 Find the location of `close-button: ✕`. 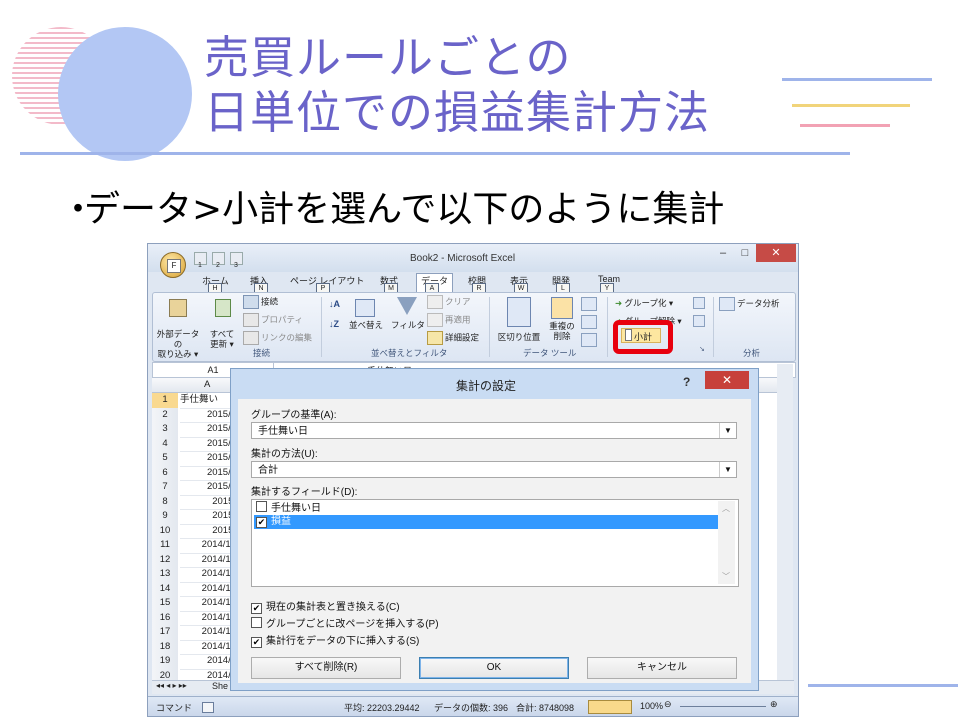

close-button: ✕ is located at coordinates (776, 253).